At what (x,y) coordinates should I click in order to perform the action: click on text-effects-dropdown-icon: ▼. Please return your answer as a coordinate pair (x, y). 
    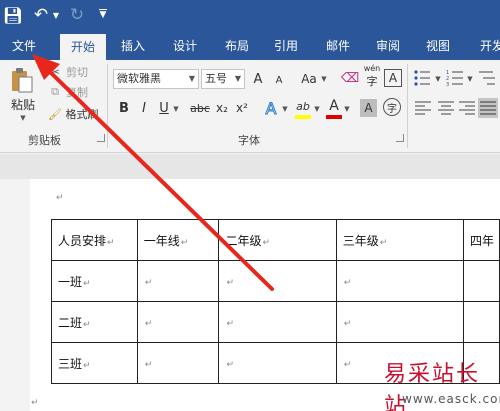
    Looking at the image, I should click on (285, 109).